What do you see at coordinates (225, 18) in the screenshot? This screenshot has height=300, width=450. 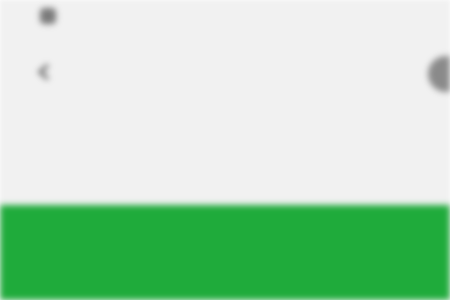 I see `status-bar` at bounding box center [225, 18].